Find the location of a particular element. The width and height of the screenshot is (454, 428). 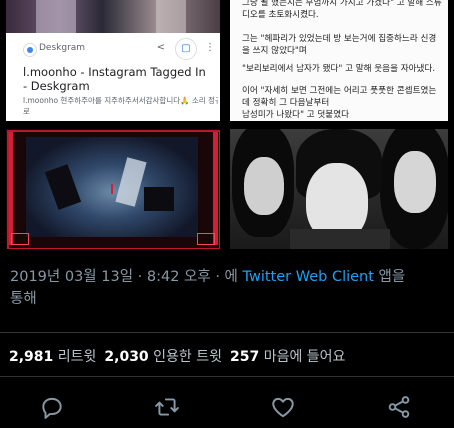

person-left-face is located at coordinates (264, 186).